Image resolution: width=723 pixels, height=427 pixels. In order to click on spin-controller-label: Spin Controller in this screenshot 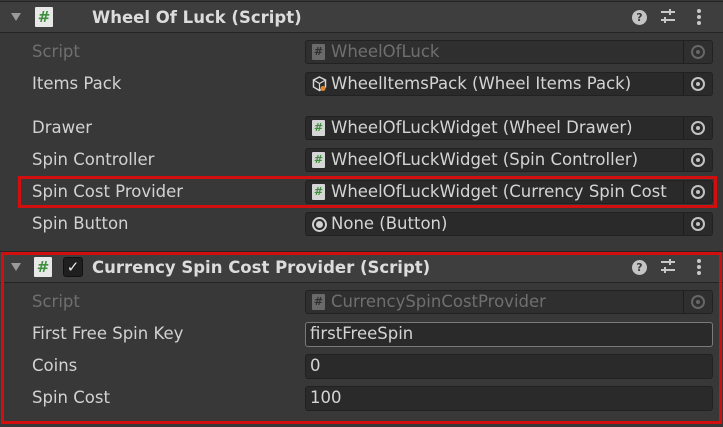, I will do `click(93, 159)`.